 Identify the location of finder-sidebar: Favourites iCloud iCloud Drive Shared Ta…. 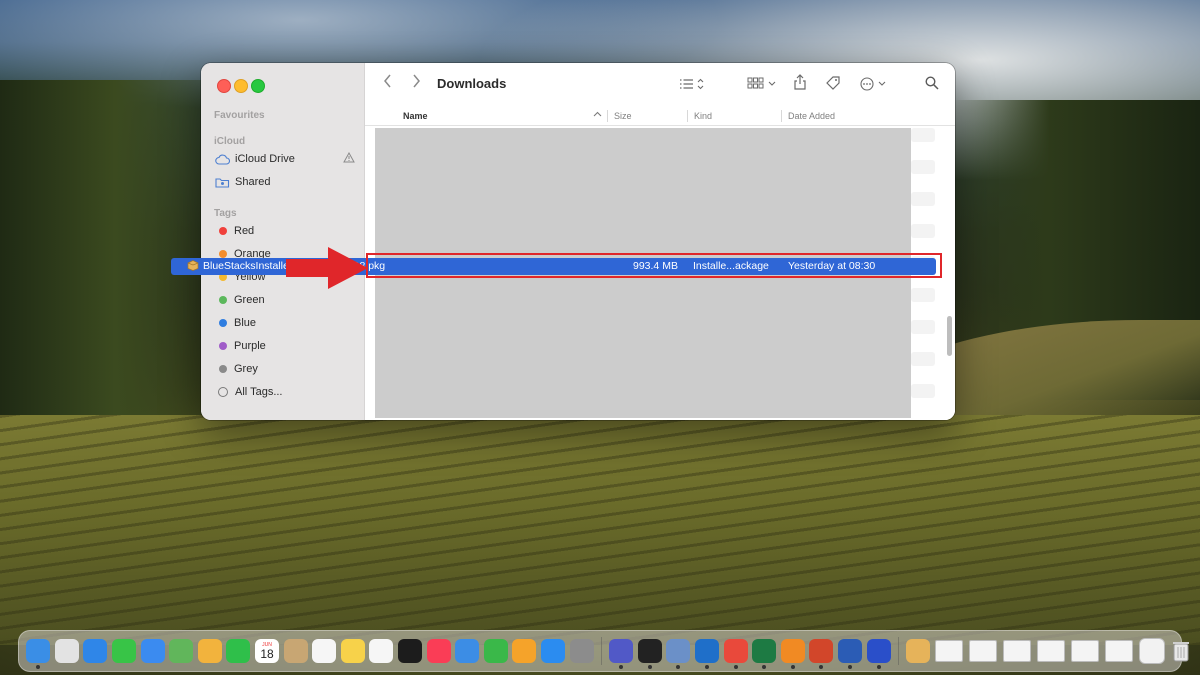
(283, 241).